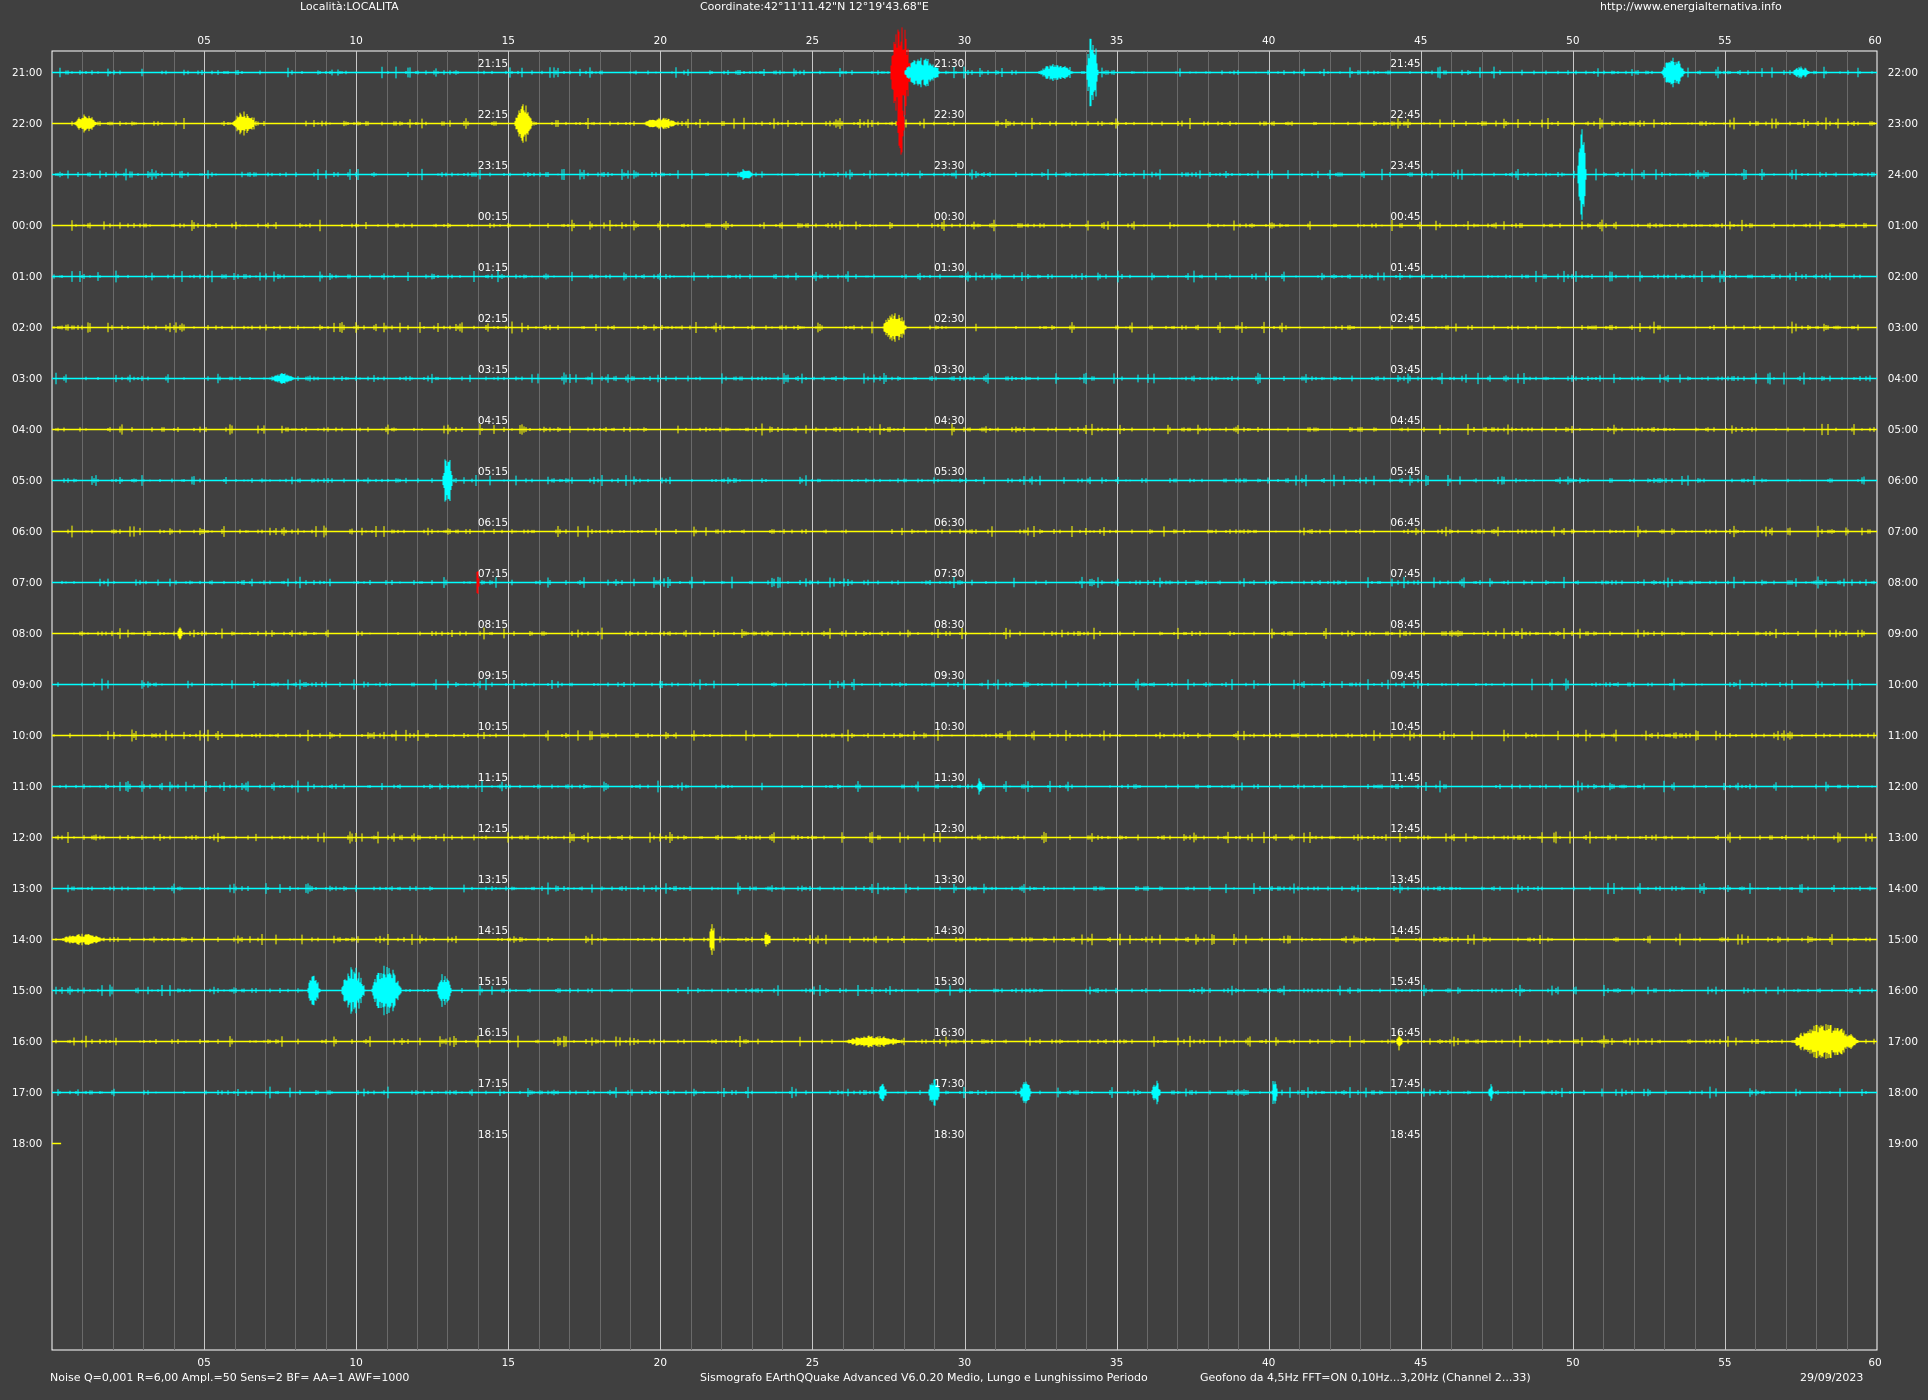 This screenshot has height=1400, width=1928. I want to click on quarter-time-label: 07:45, so click(1405, 574).